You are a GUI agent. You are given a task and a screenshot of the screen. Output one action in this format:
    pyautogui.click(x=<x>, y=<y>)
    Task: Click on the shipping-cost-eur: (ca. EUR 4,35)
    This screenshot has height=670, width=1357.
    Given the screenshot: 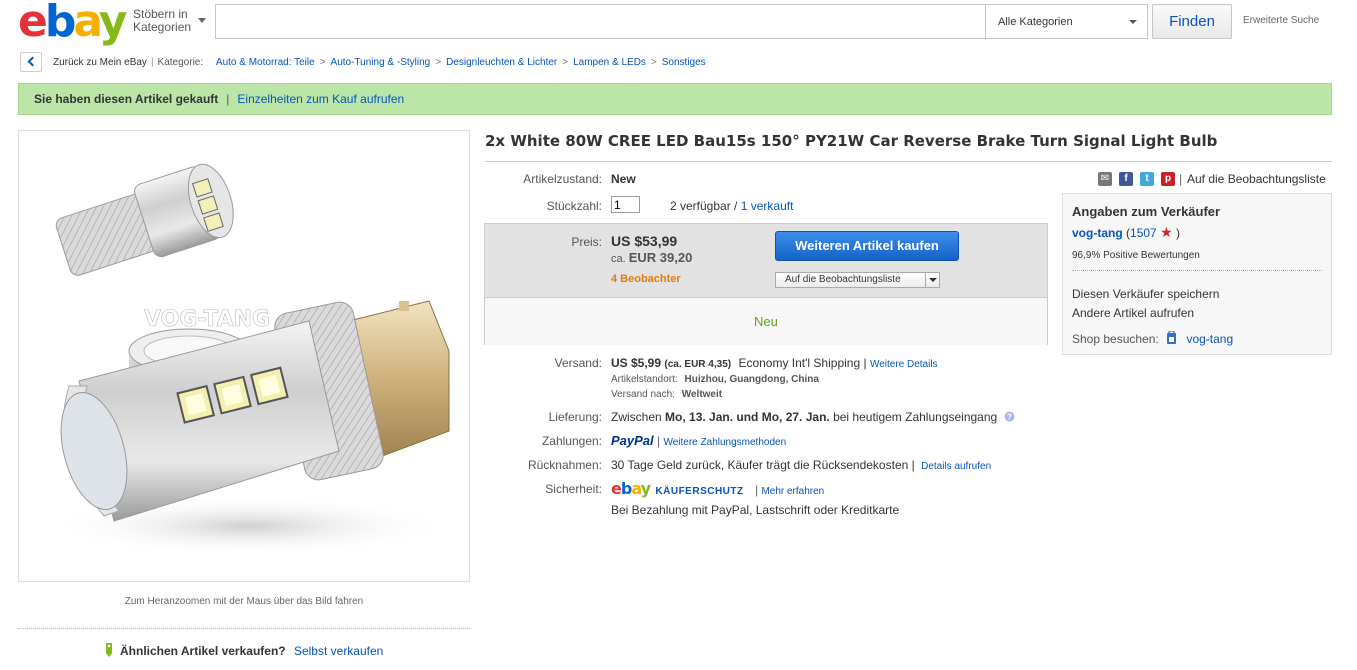 What is the action you would take?
    pyautogui.click(x=698, y=364)
    